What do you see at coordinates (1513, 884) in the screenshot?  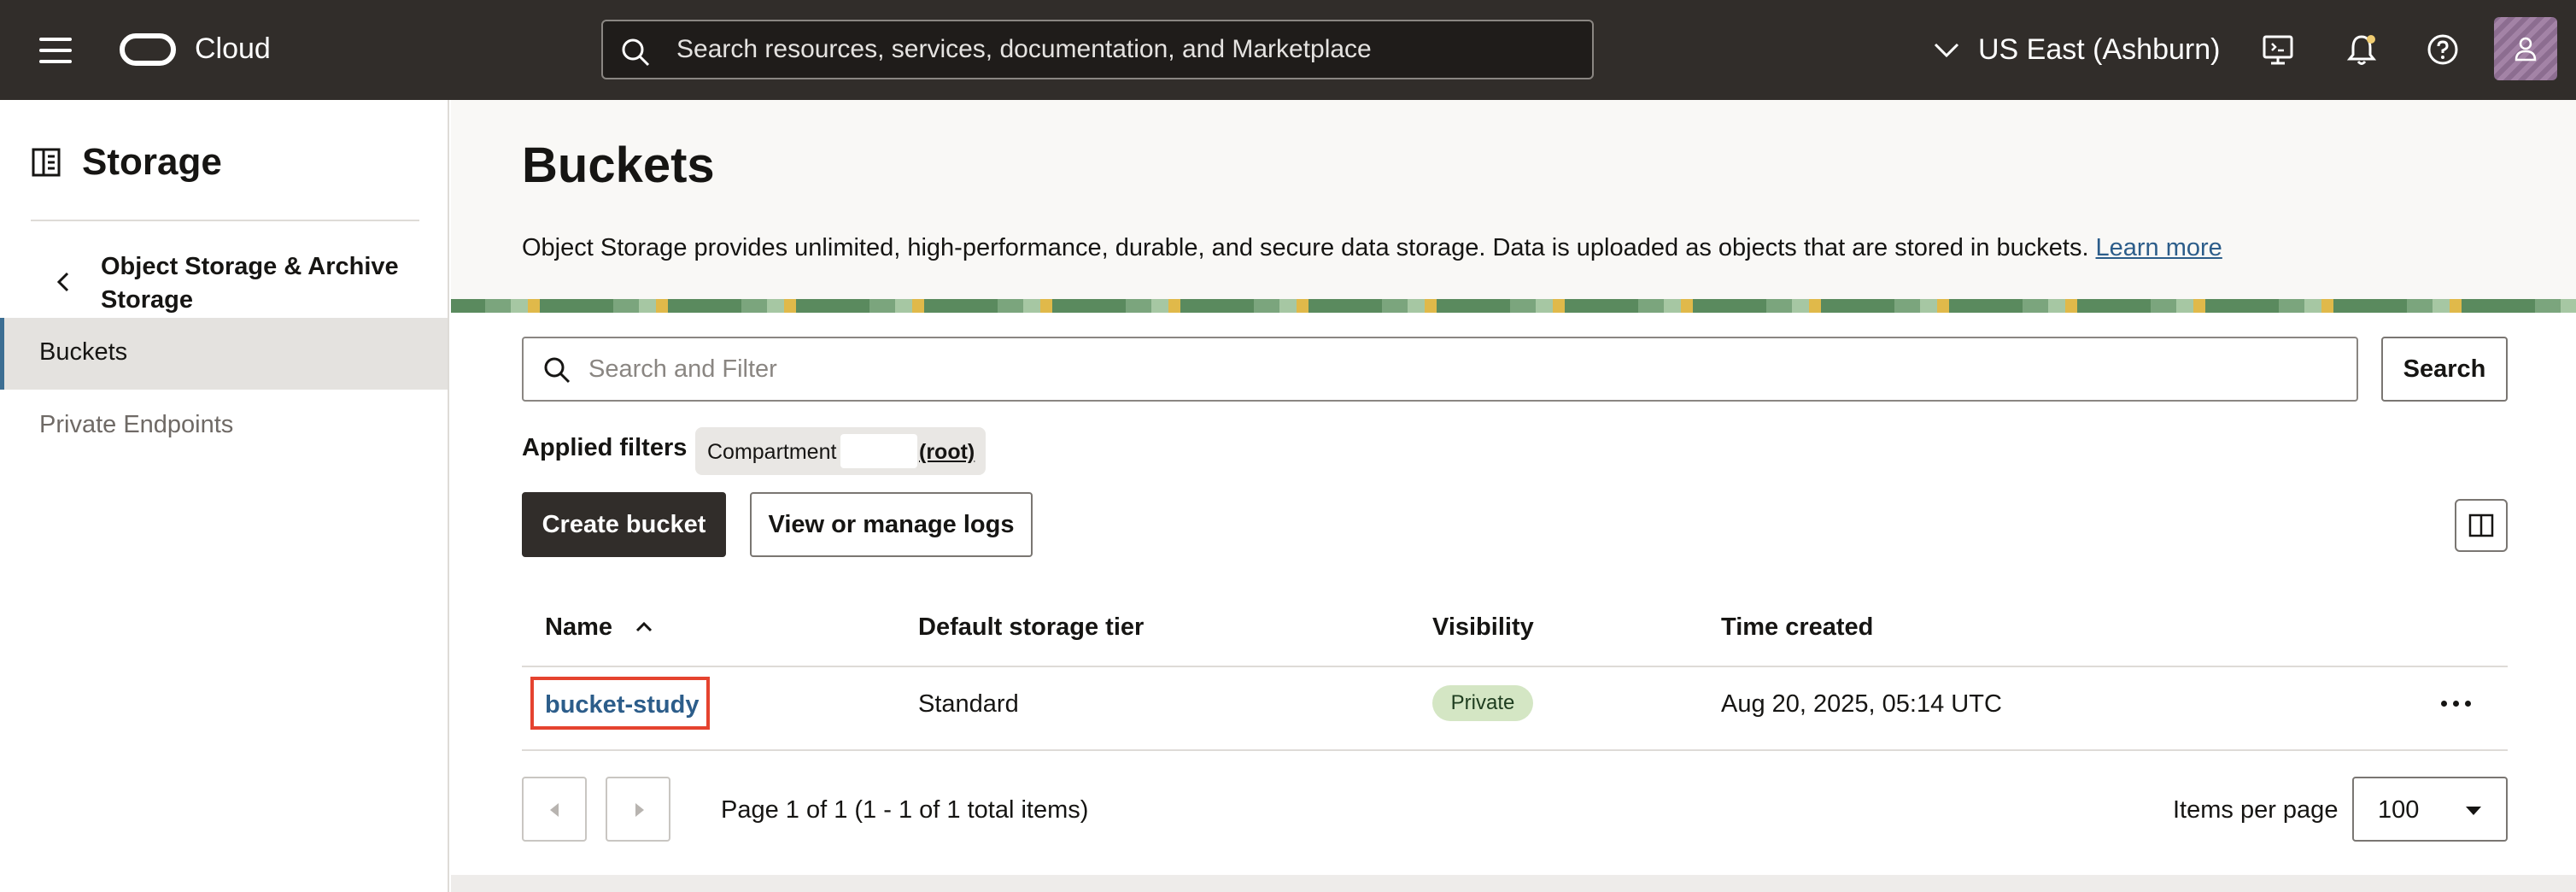 I see `page-footer-band` at bounding box center [1513, 884].